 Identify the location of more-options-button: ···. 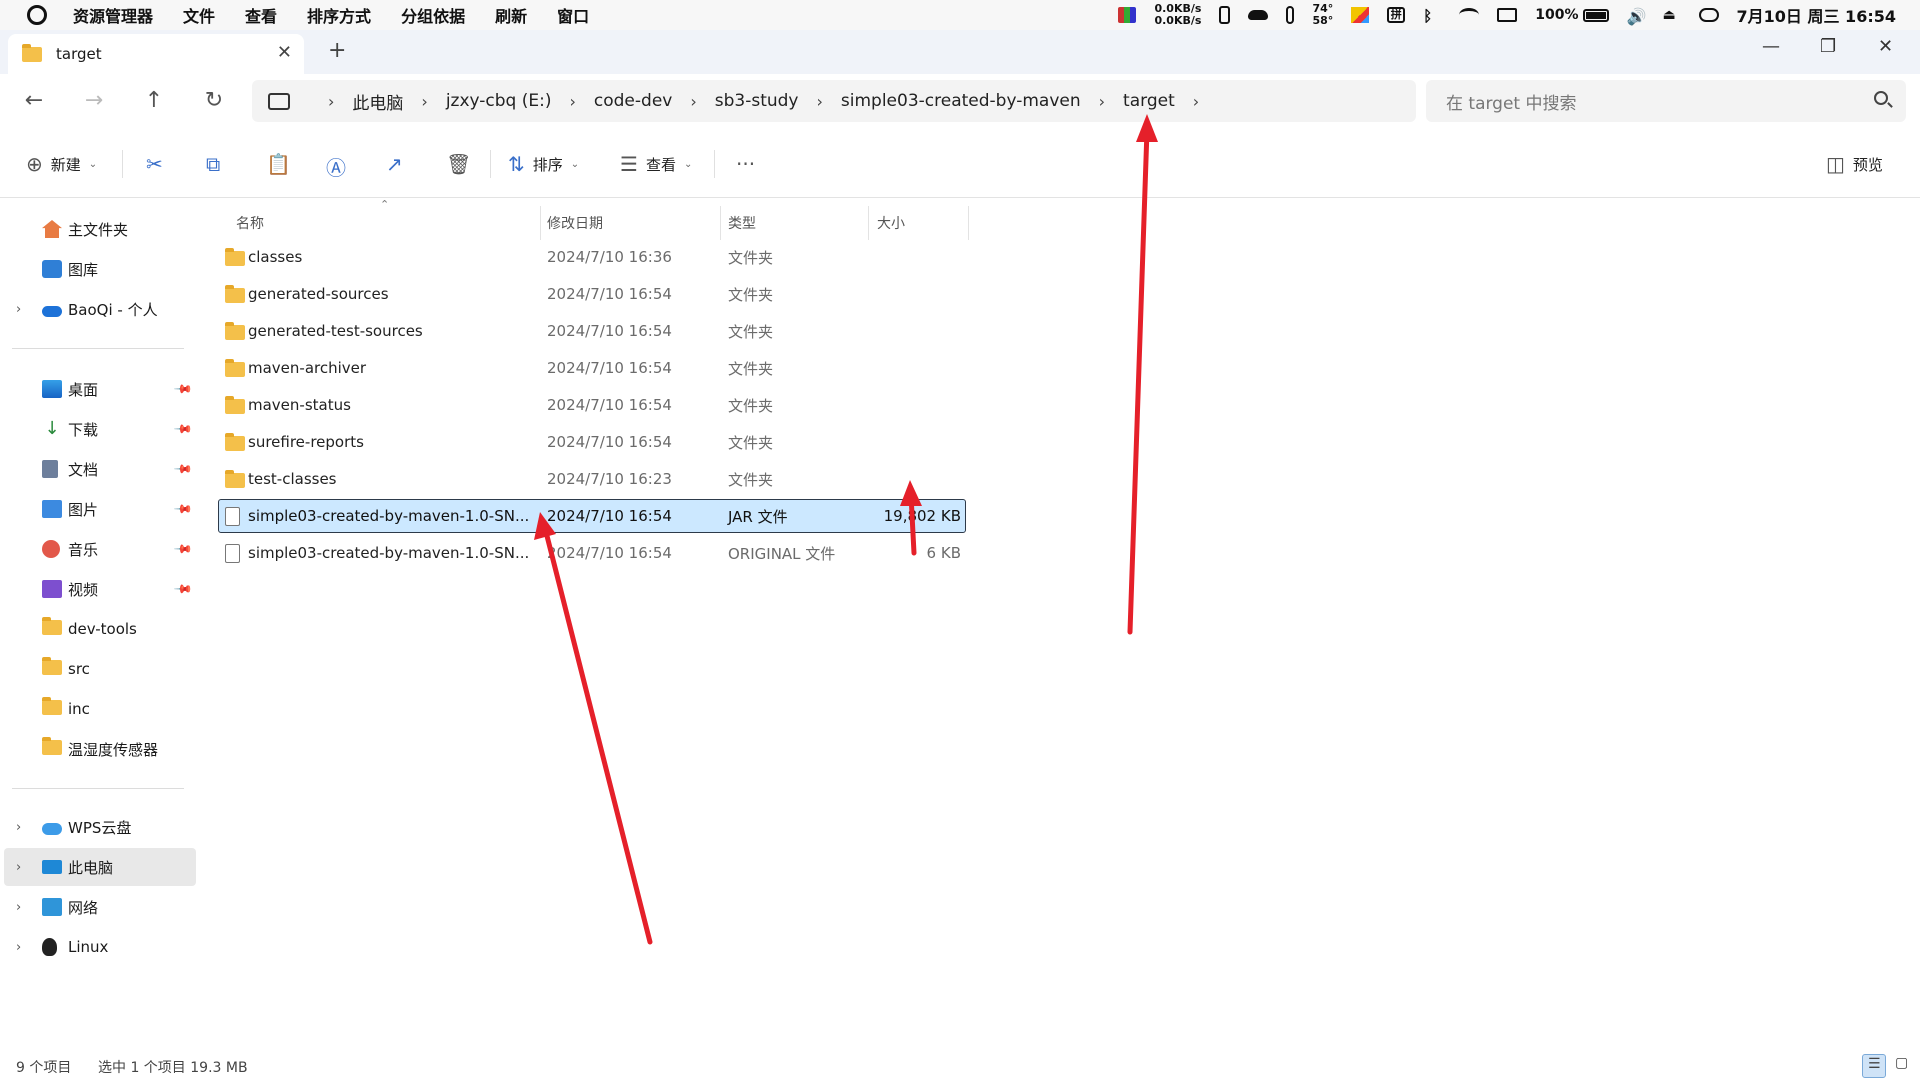
(745, 164).